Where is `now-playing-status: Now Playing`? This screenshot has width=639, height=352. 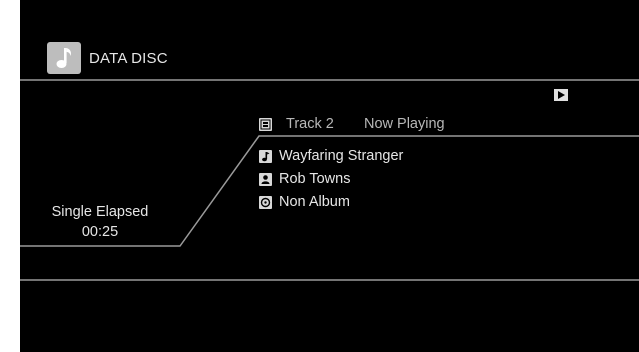 now-playing-status: Now Playing is located at coordinates (404, 124).